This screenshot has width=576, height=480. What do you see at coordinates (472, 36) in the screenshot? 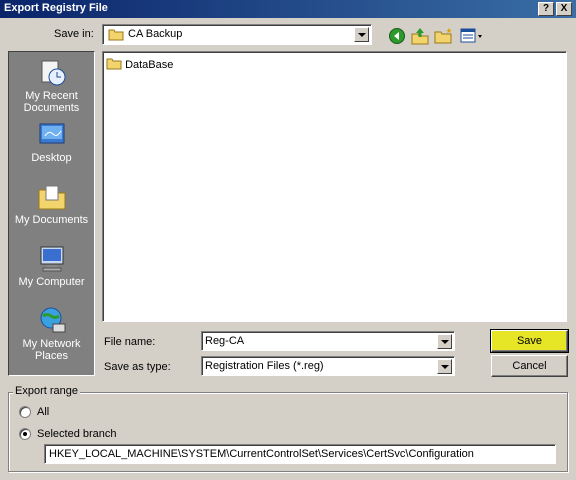
I see `view-menu-icon` at bounding box center [472, 36].